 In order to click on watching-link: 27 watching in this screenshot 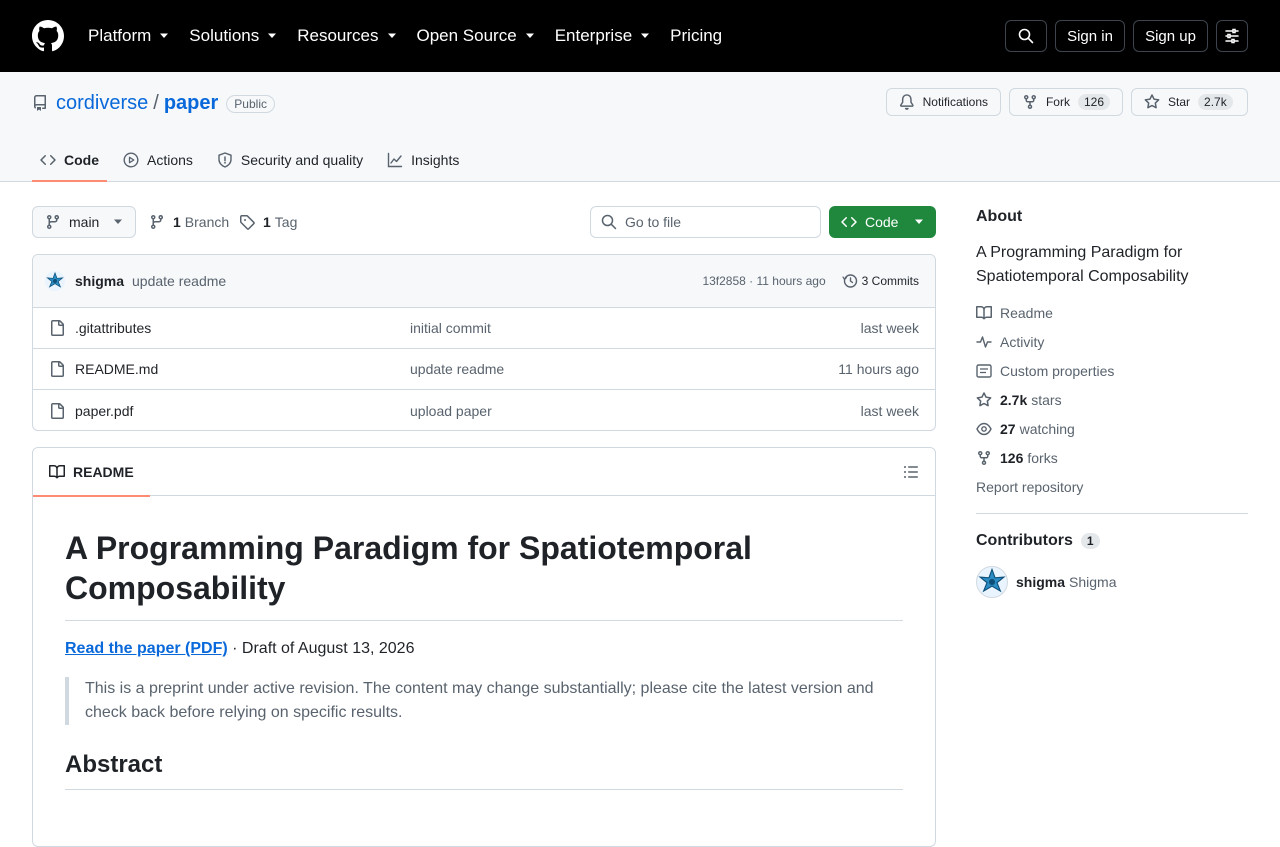, I will do `click(1045, 428)`.